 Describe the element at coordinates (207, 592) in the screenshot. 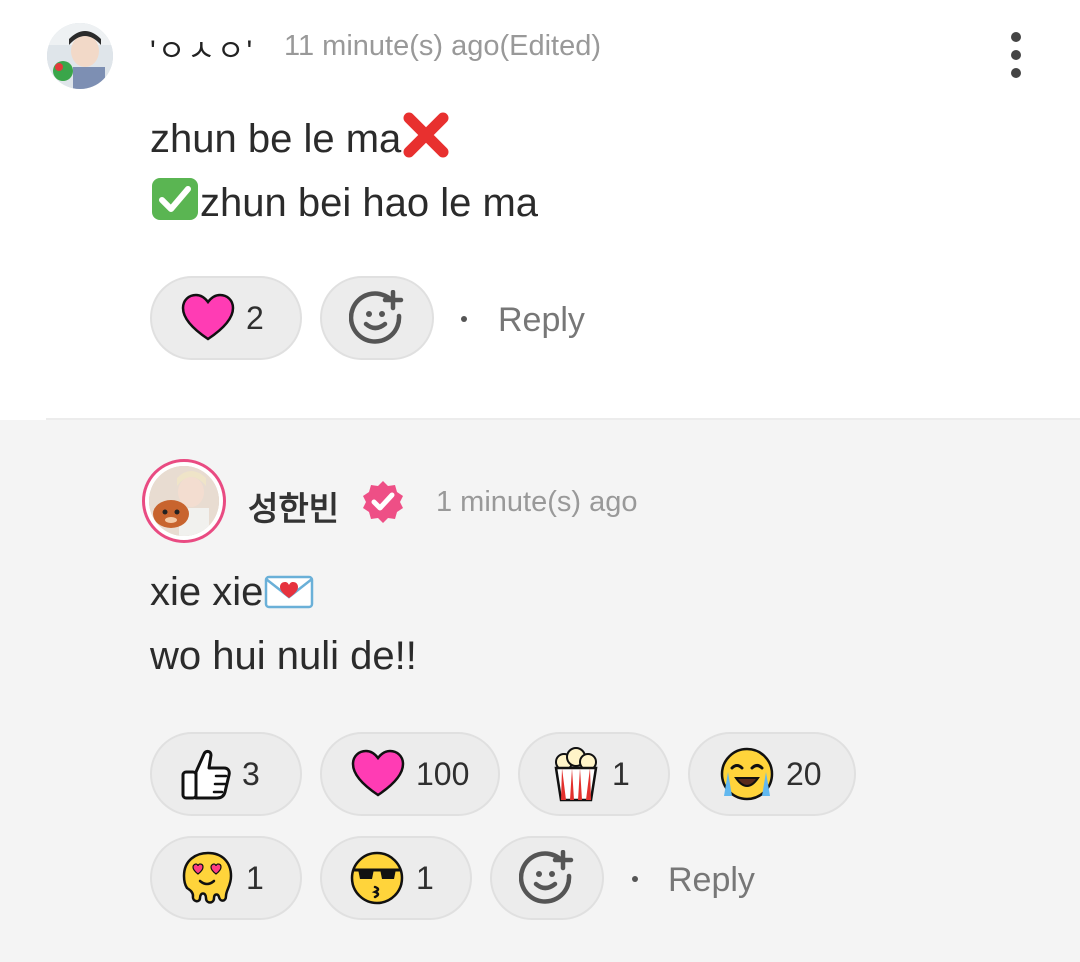

I see `comment-text: xie xie` at that location.